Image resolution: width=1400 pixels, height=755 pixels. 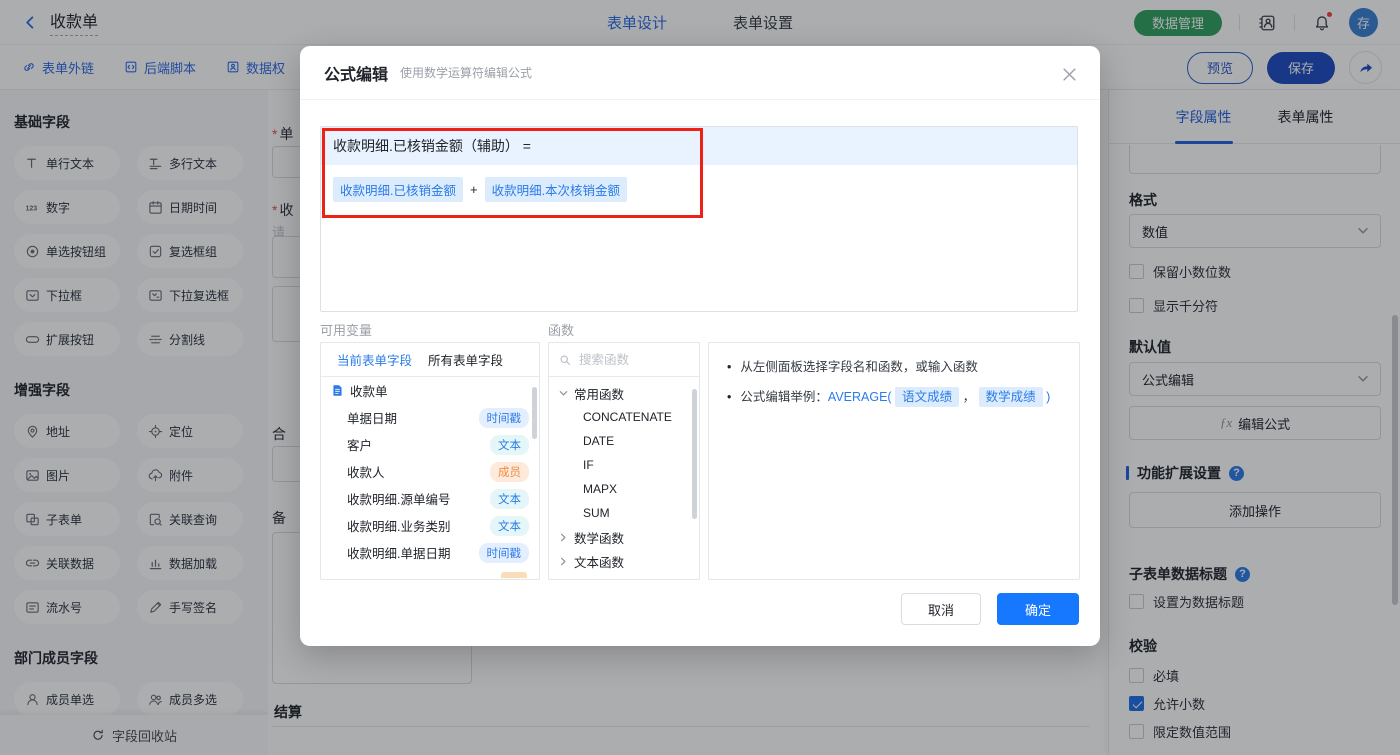 I want to click on clipped-badge, so click(x=514, y=575).